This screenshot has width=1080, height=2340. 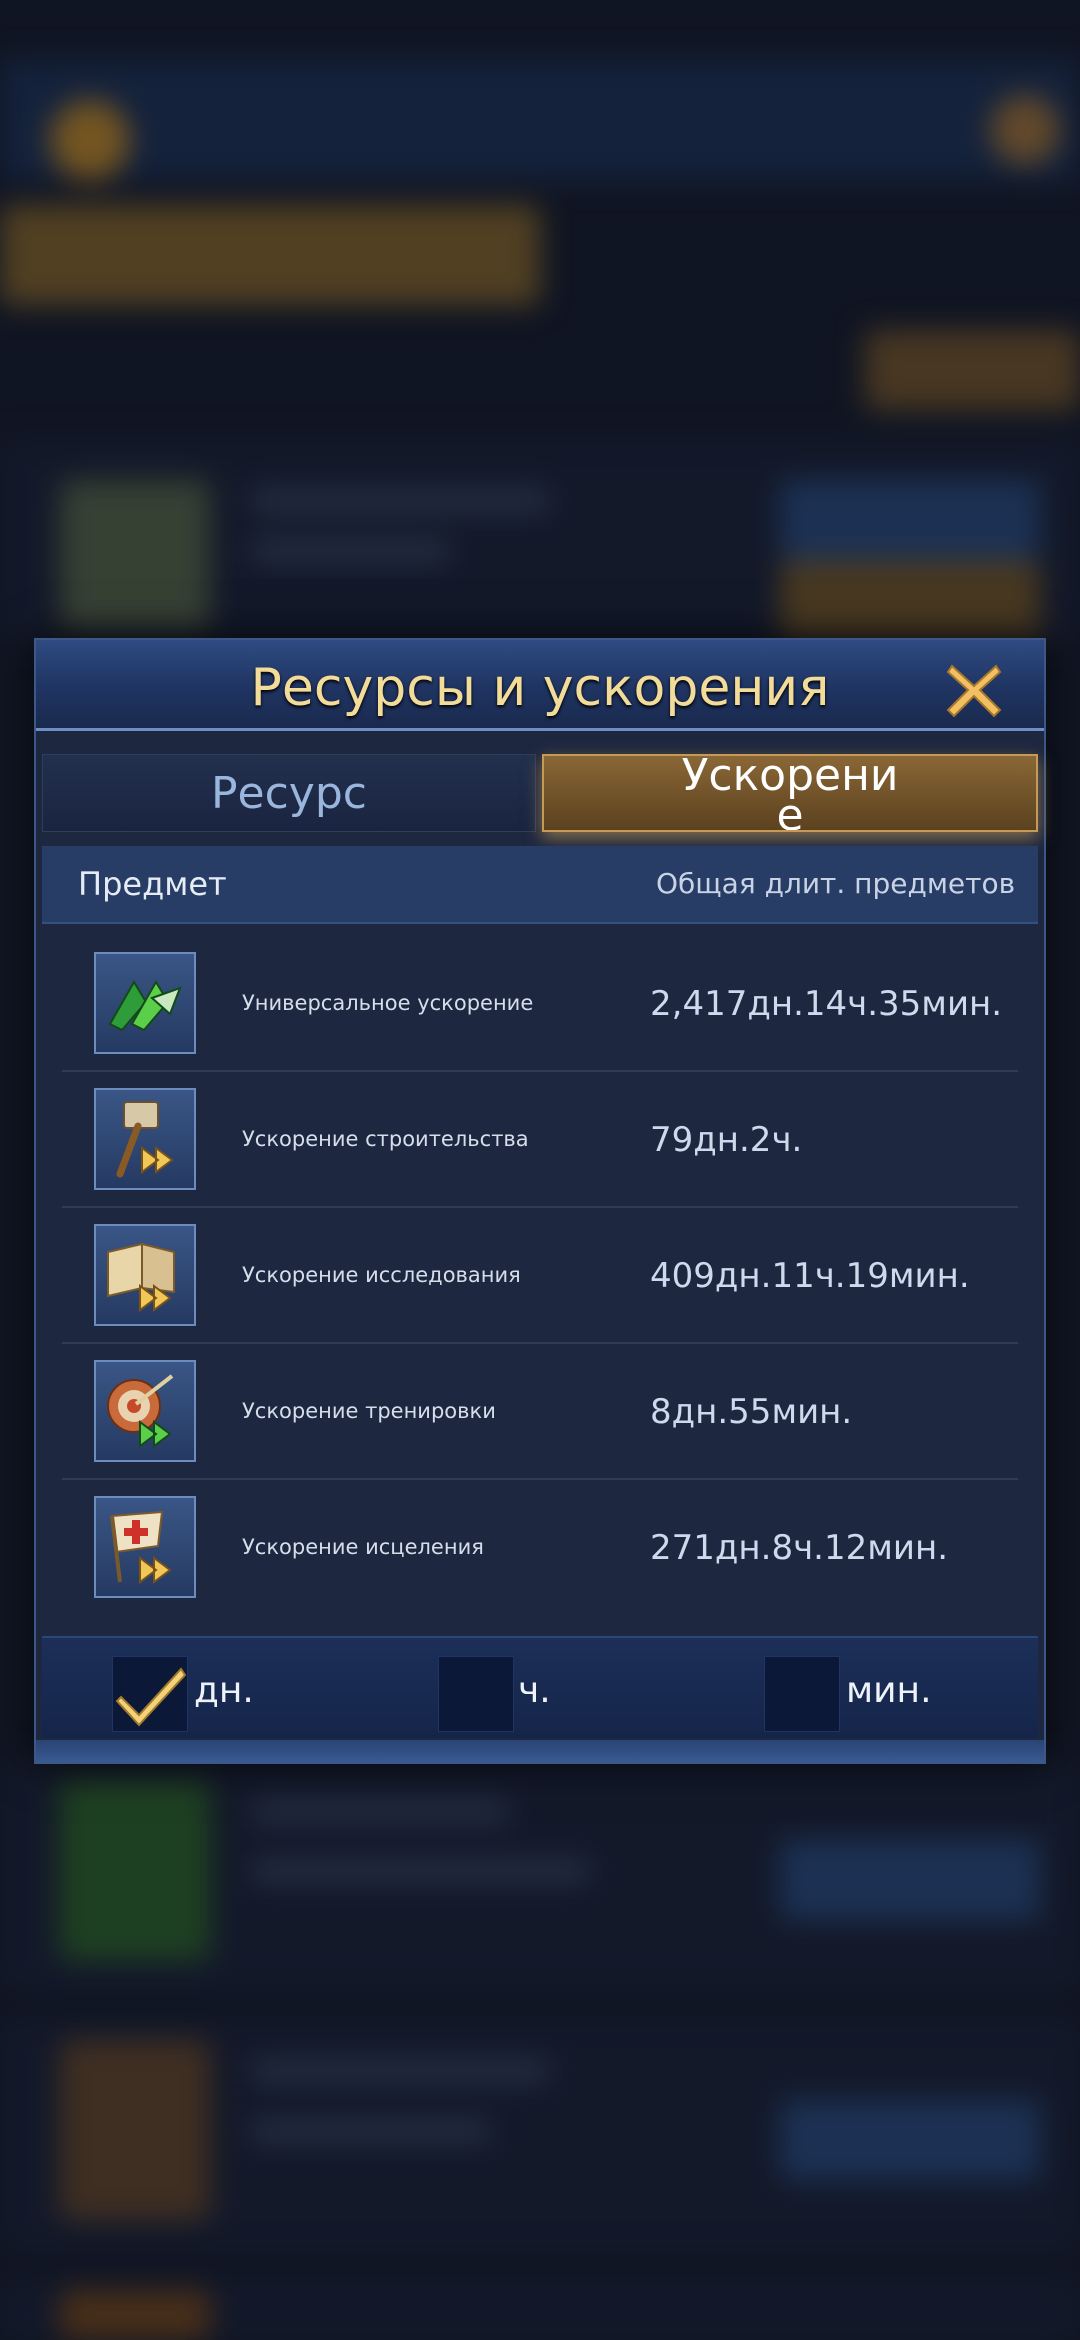 I want to click on universal-speedup-icon, so click(x=145, y=1003).